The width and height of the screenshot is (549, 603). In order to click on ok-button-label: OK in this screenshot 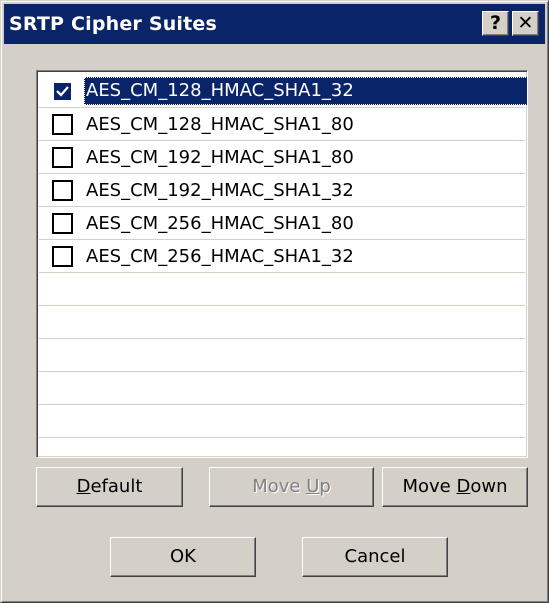, I will do `click(183, 556)`.